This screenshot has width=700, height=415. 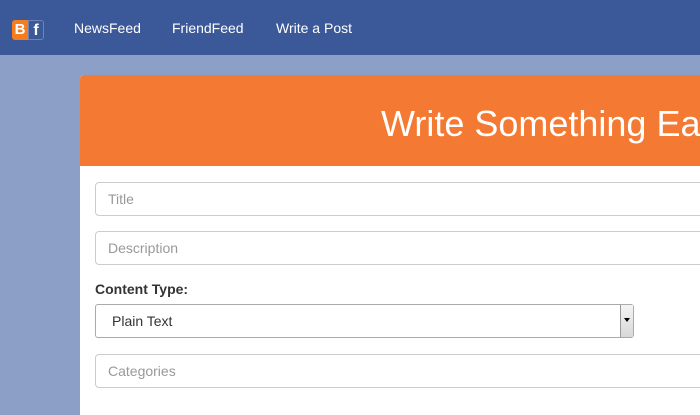 I want to click on app-logo: B f, so click(x=28, y=30).